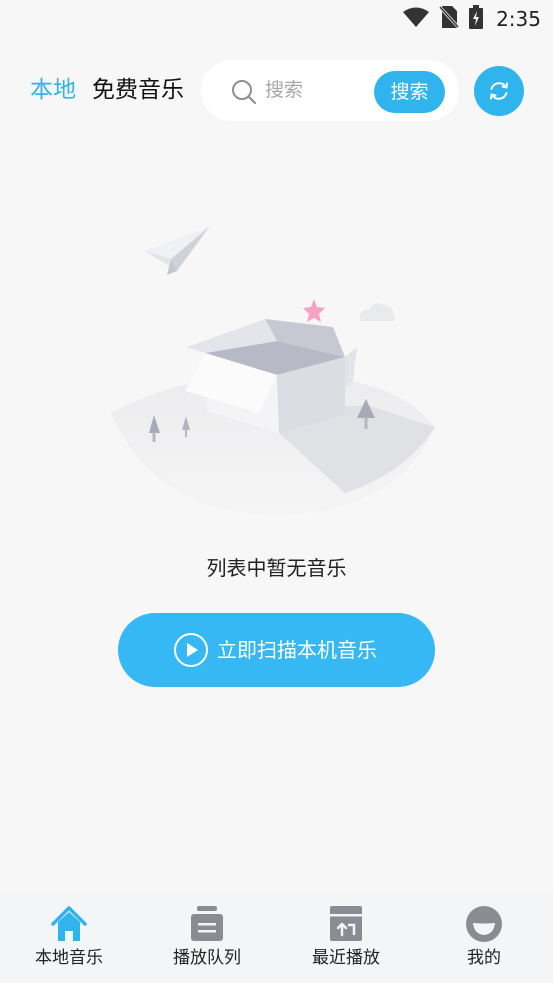  Describe the element at coordinates (346, 958) in the screenshot. I see `nav-label-recent-plays: 最近播放` at that location.